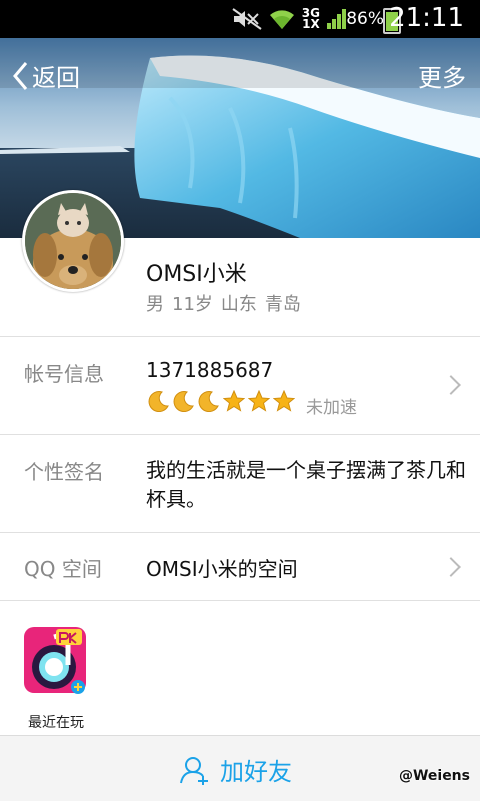  I want to click on network-type: 3G 1X, so click(310, 18).